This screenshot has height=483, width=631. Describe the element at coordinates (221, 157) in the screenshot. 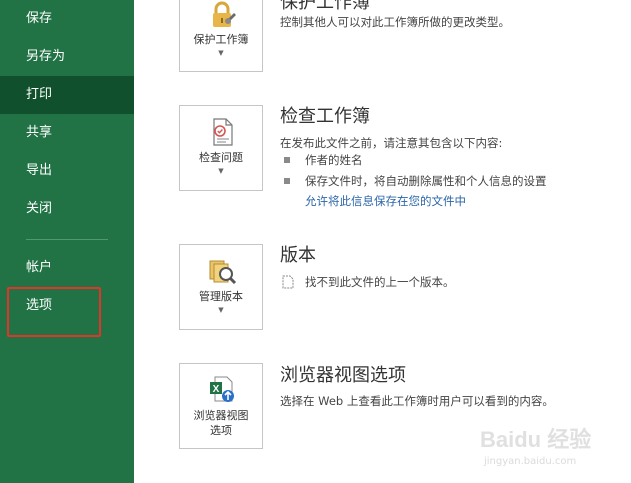

I see `check-issues-label: 检查问题` at that location.